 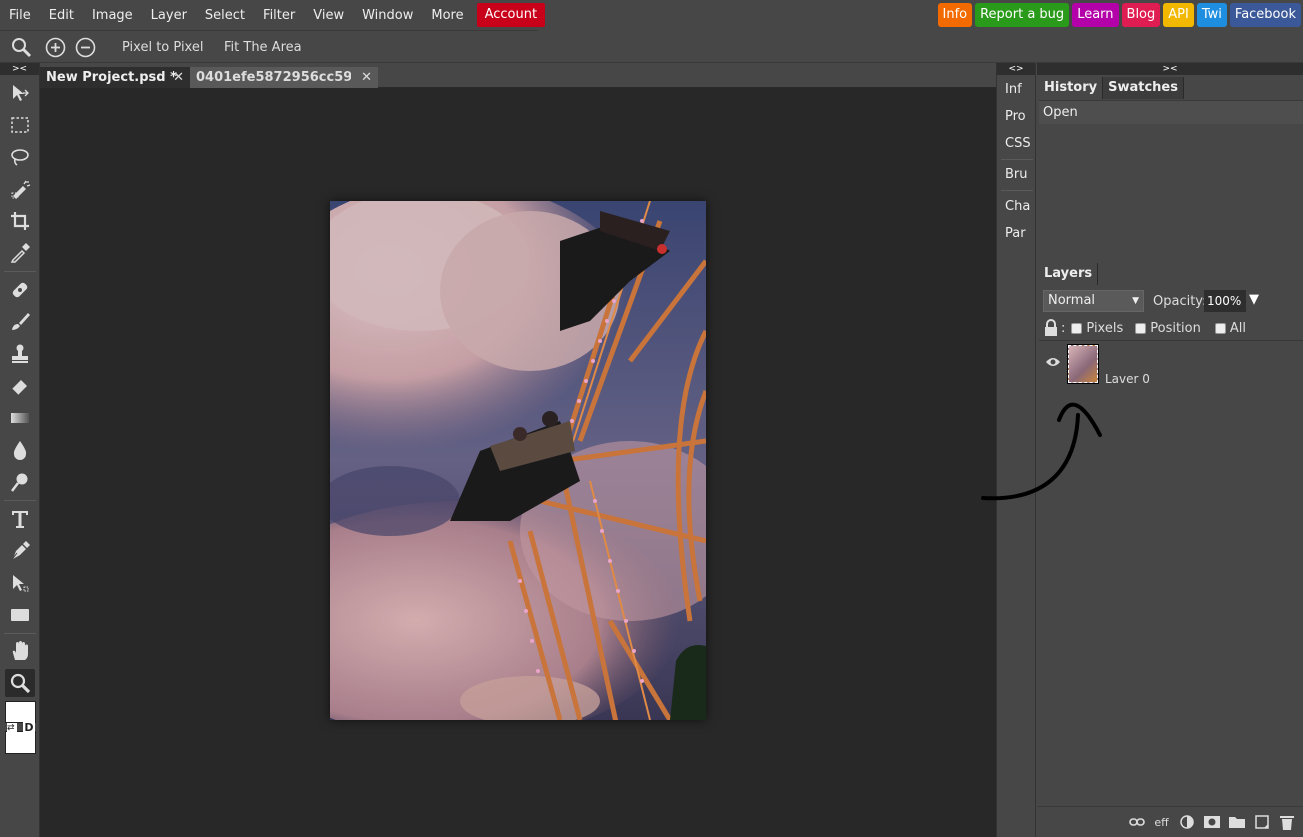 What do you see at coordinates (1265, 15) in the screenshot?
I see `facebook-link: Facebook` at bounding box center [1265, 15].